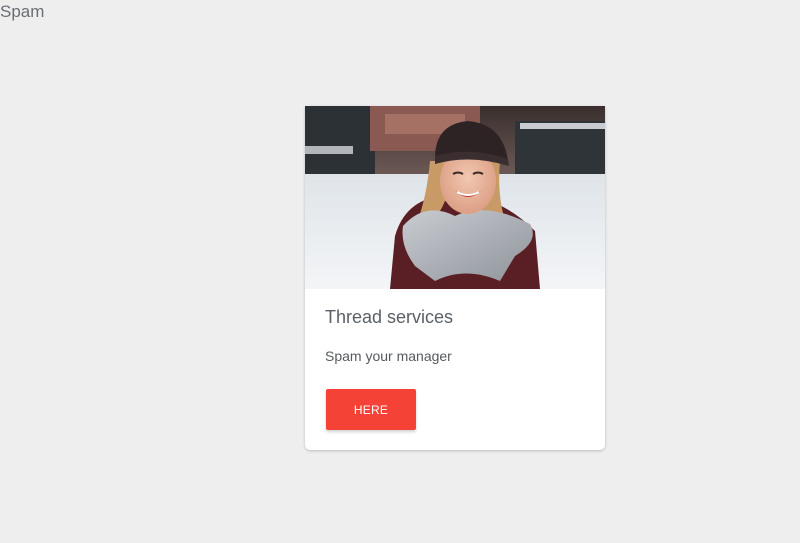  Describe the element at coordinates (22, 11) in the screenshot. I see `page-heading: Spam` at that location.